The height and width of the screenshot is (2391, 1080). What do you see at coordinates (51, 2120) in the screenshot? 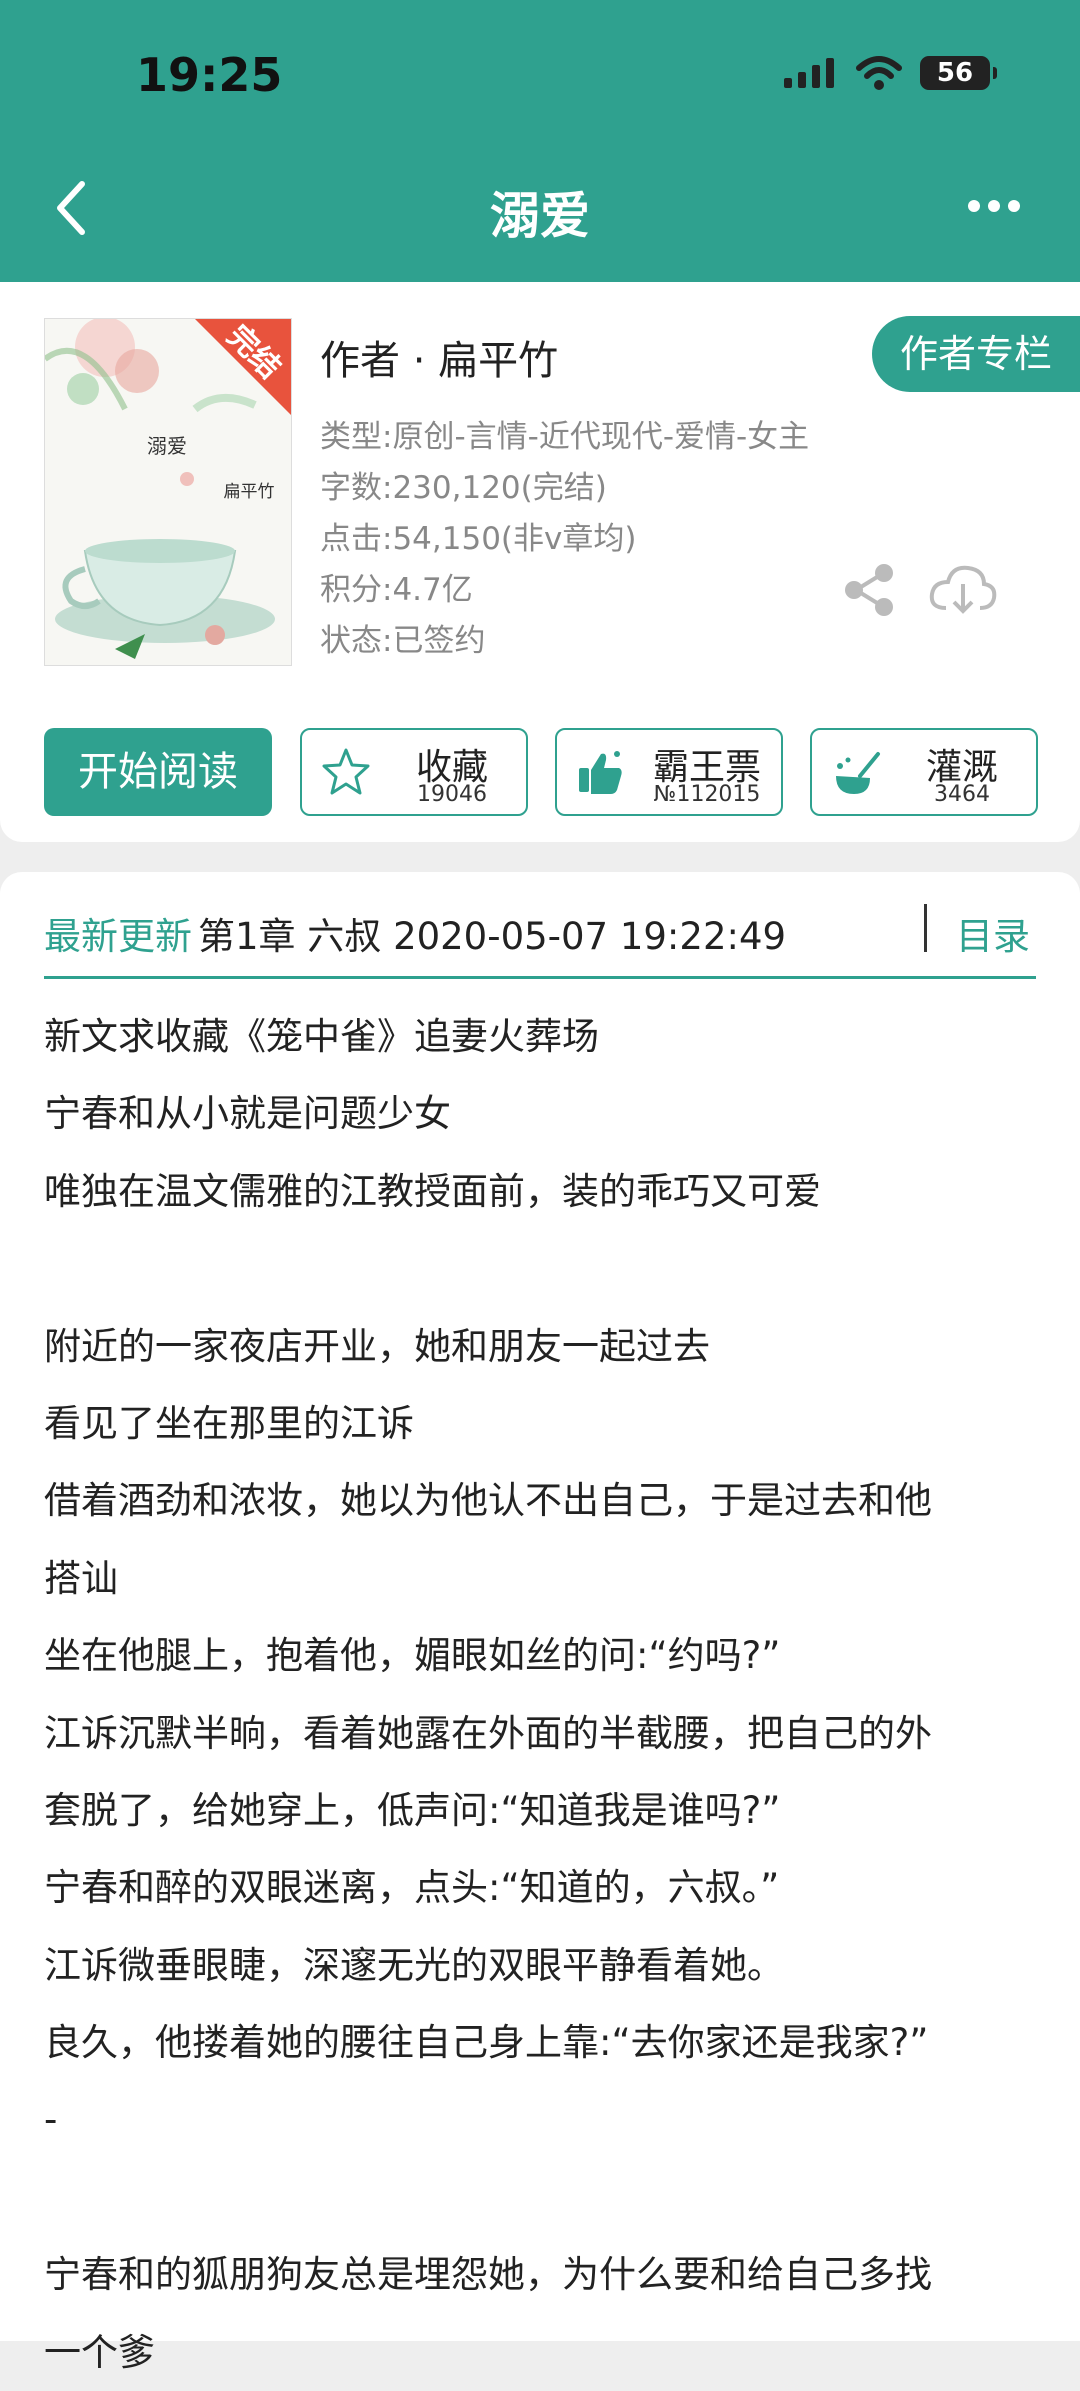
I see `synopsis-line: -` at bounding box center [51, 2120].